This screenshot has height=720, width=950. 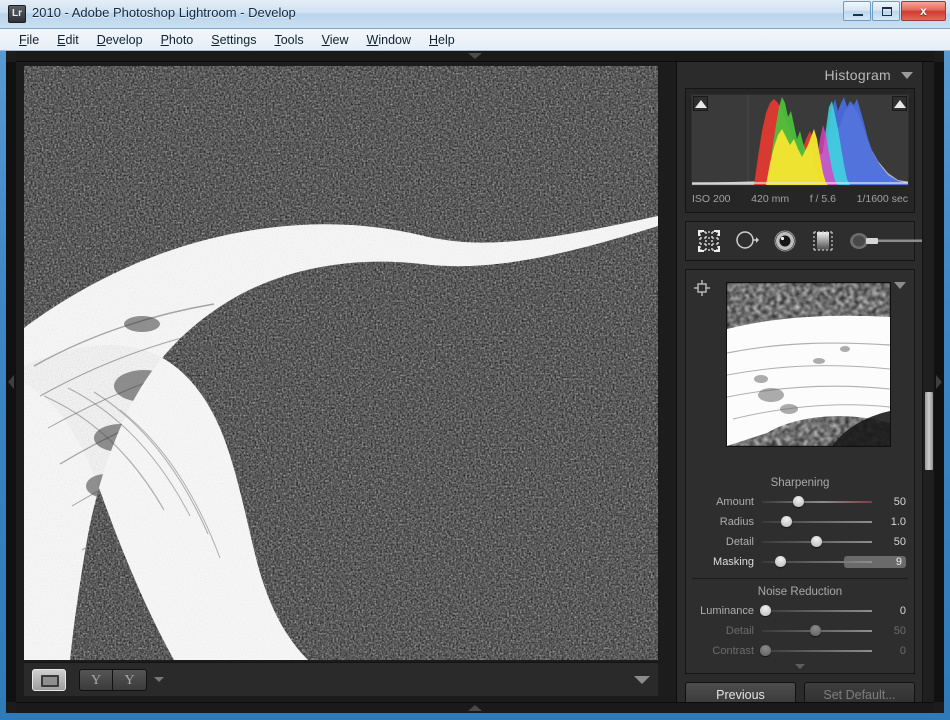 I want to click on slider-luminance: Luminance 0, so click(x=800, y=611).